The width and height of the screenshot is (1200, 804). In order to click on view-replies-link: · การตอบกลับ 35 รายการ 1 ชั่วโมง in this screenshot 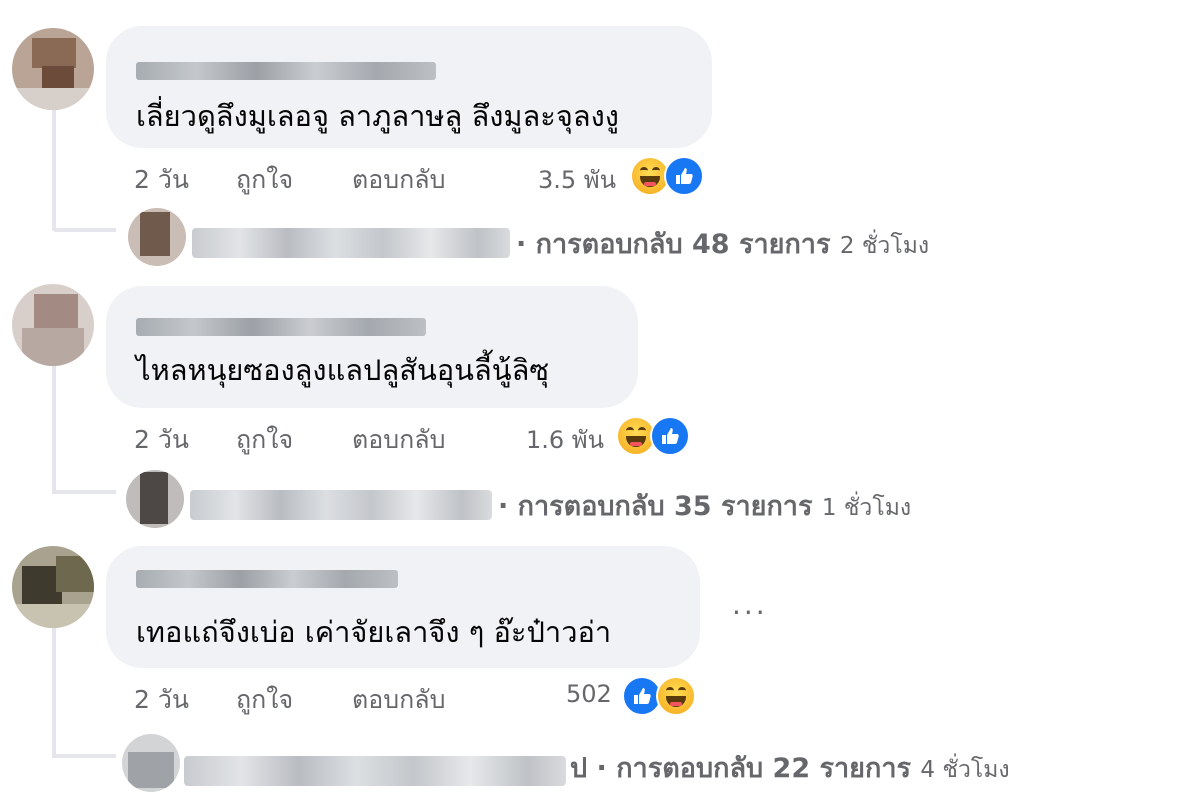, I will do `click(620, 499)`.